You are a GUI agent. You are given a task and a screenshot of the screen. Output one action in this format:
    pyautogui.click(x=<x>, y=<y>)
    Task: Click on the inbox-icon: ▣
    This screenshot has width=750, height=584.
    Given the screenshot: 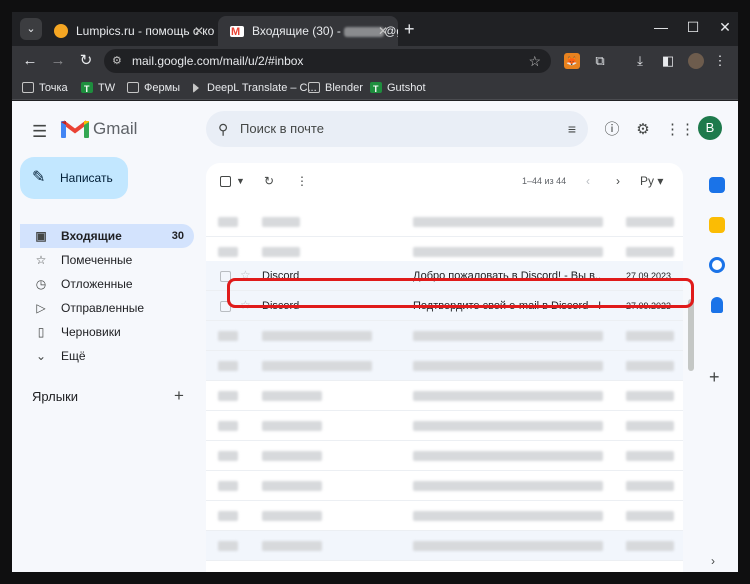 What is the action you would take?
    pyautogui.click(x=41, y=236)
    